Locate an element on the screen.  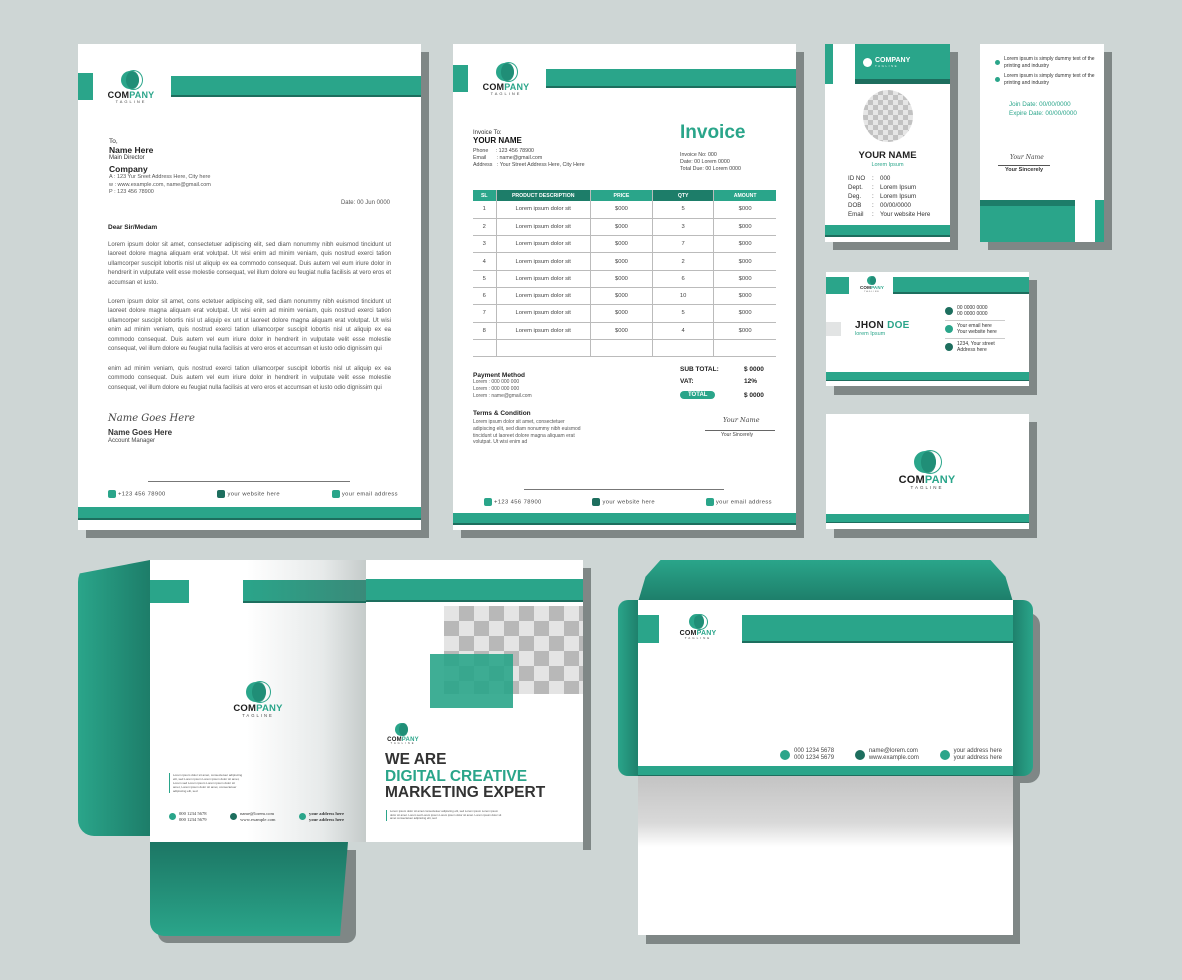
id-strip-left is located at coordinates (829, 64).